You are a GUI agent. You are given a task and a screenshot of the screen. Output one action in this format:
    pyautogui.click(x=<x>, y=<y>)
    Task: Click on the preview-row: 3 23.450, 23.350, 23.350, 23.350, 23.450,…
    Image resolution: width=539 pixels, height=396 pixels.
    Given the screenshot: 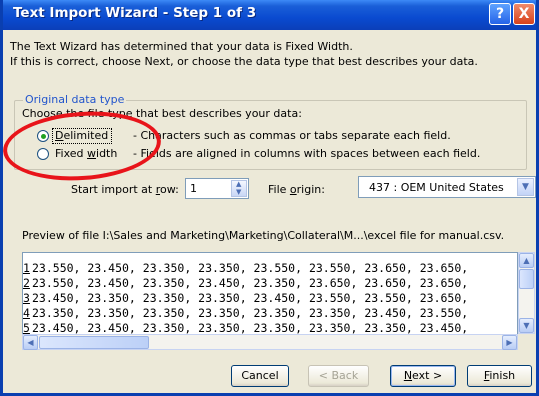 What is the action you would take?
    pyautogui.click(x=246, y=298)
    